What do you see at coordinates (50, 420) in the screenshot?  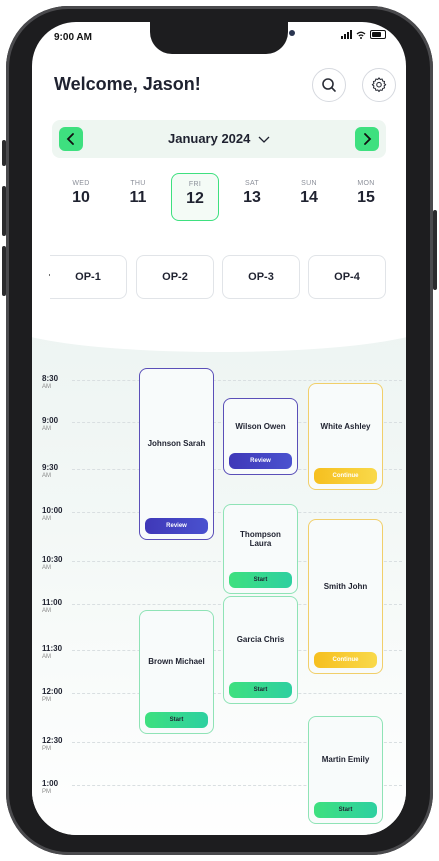 I see `time-value: 9:00` at bounding box center [50, 420].